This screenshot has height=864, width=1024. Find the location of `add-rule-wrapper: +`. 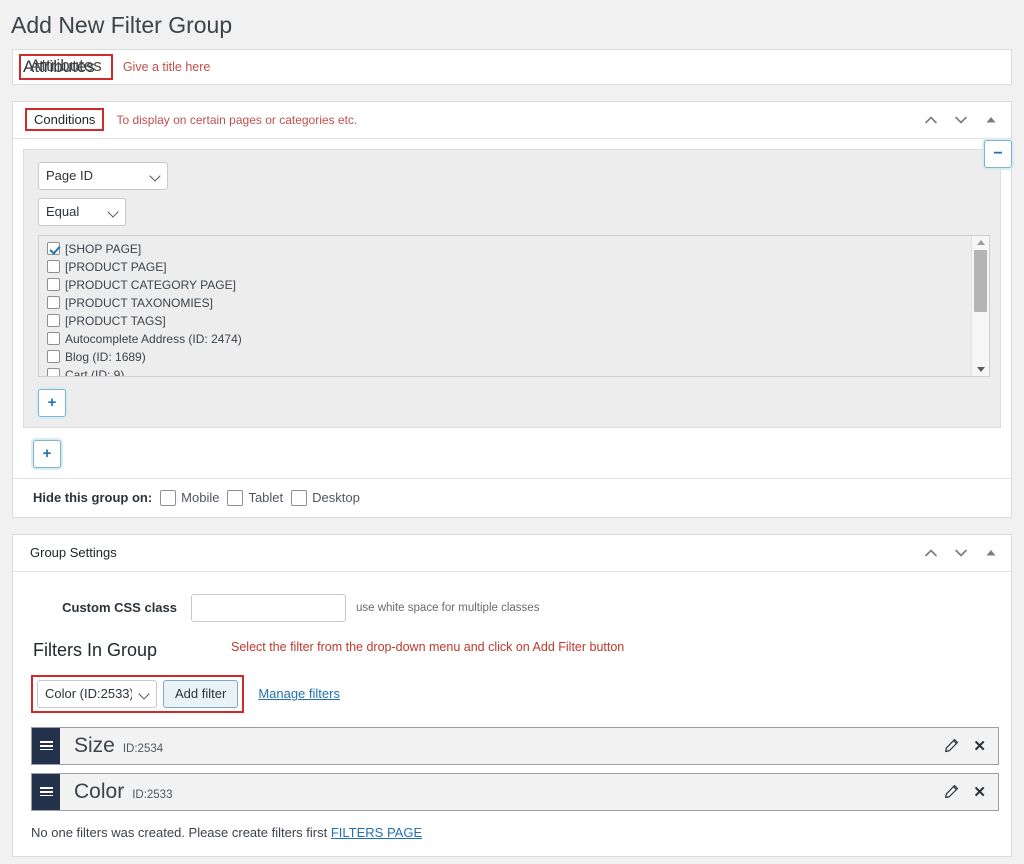

add-rule-wrapper: + is located at coordinates (514, 402).